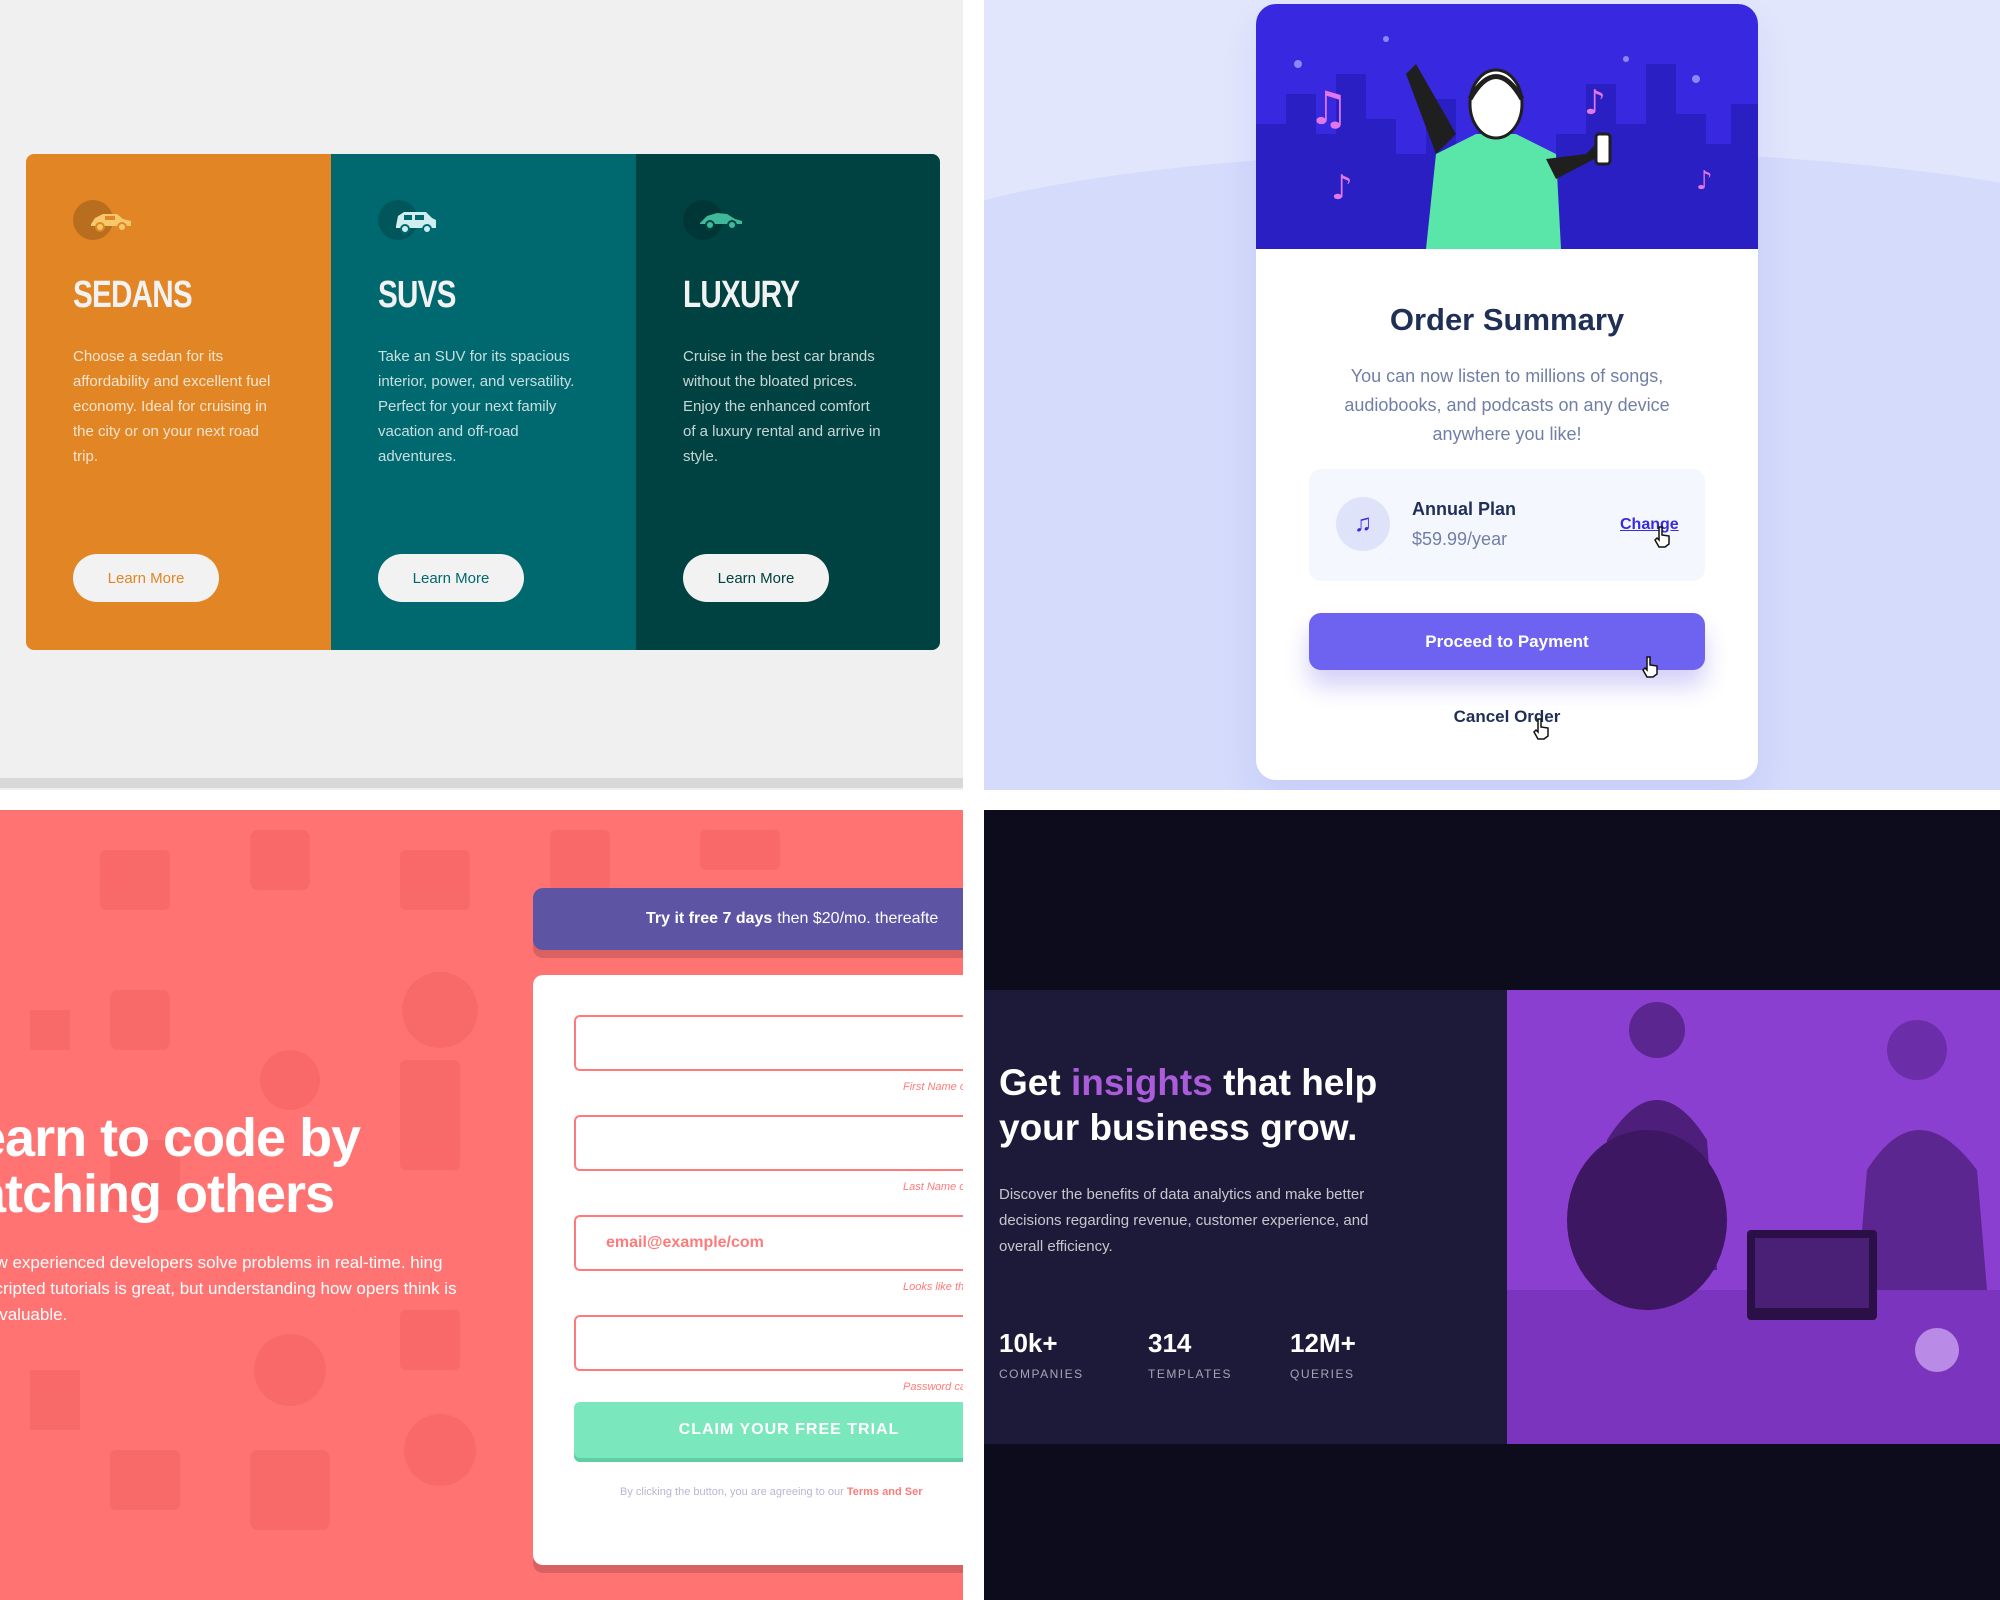 The height and width of the screenshot is (1600, 2000). Describe the element at coordinates (1753, 1217) in the screenshot. I see `team-photo` at that location.